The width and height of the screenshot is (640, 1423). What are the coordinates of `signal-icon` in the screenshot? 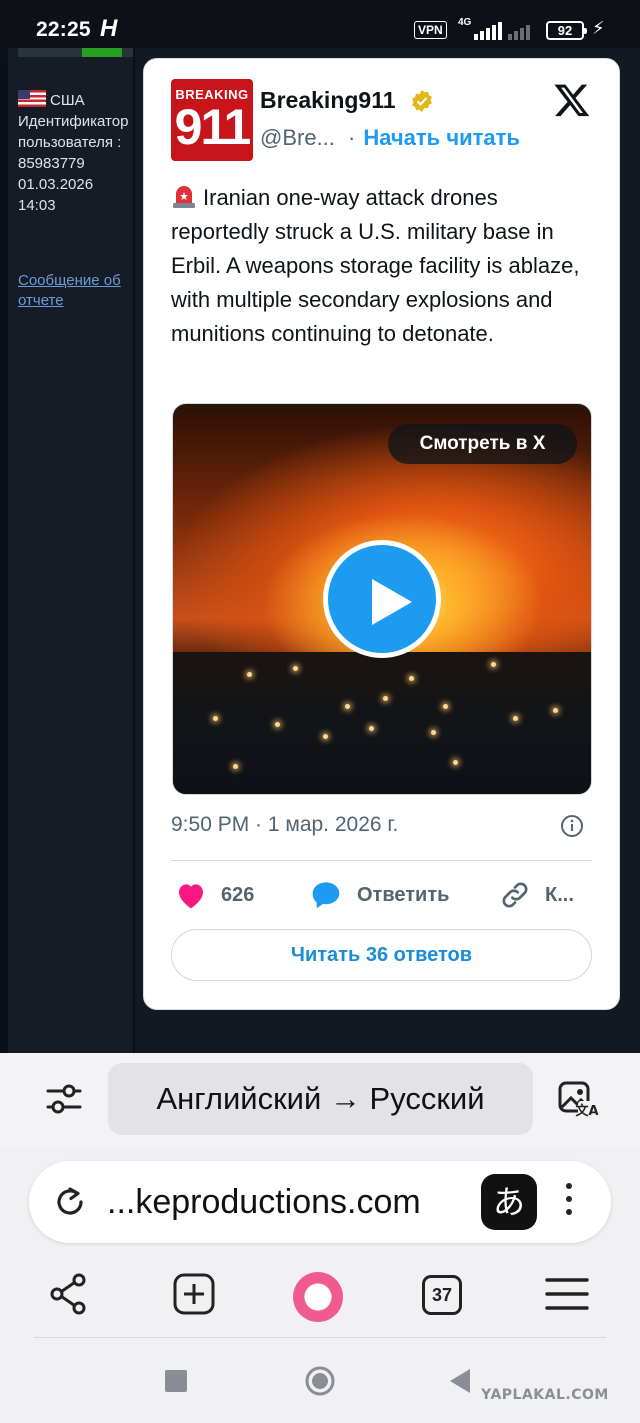 It's located at (488, 30).